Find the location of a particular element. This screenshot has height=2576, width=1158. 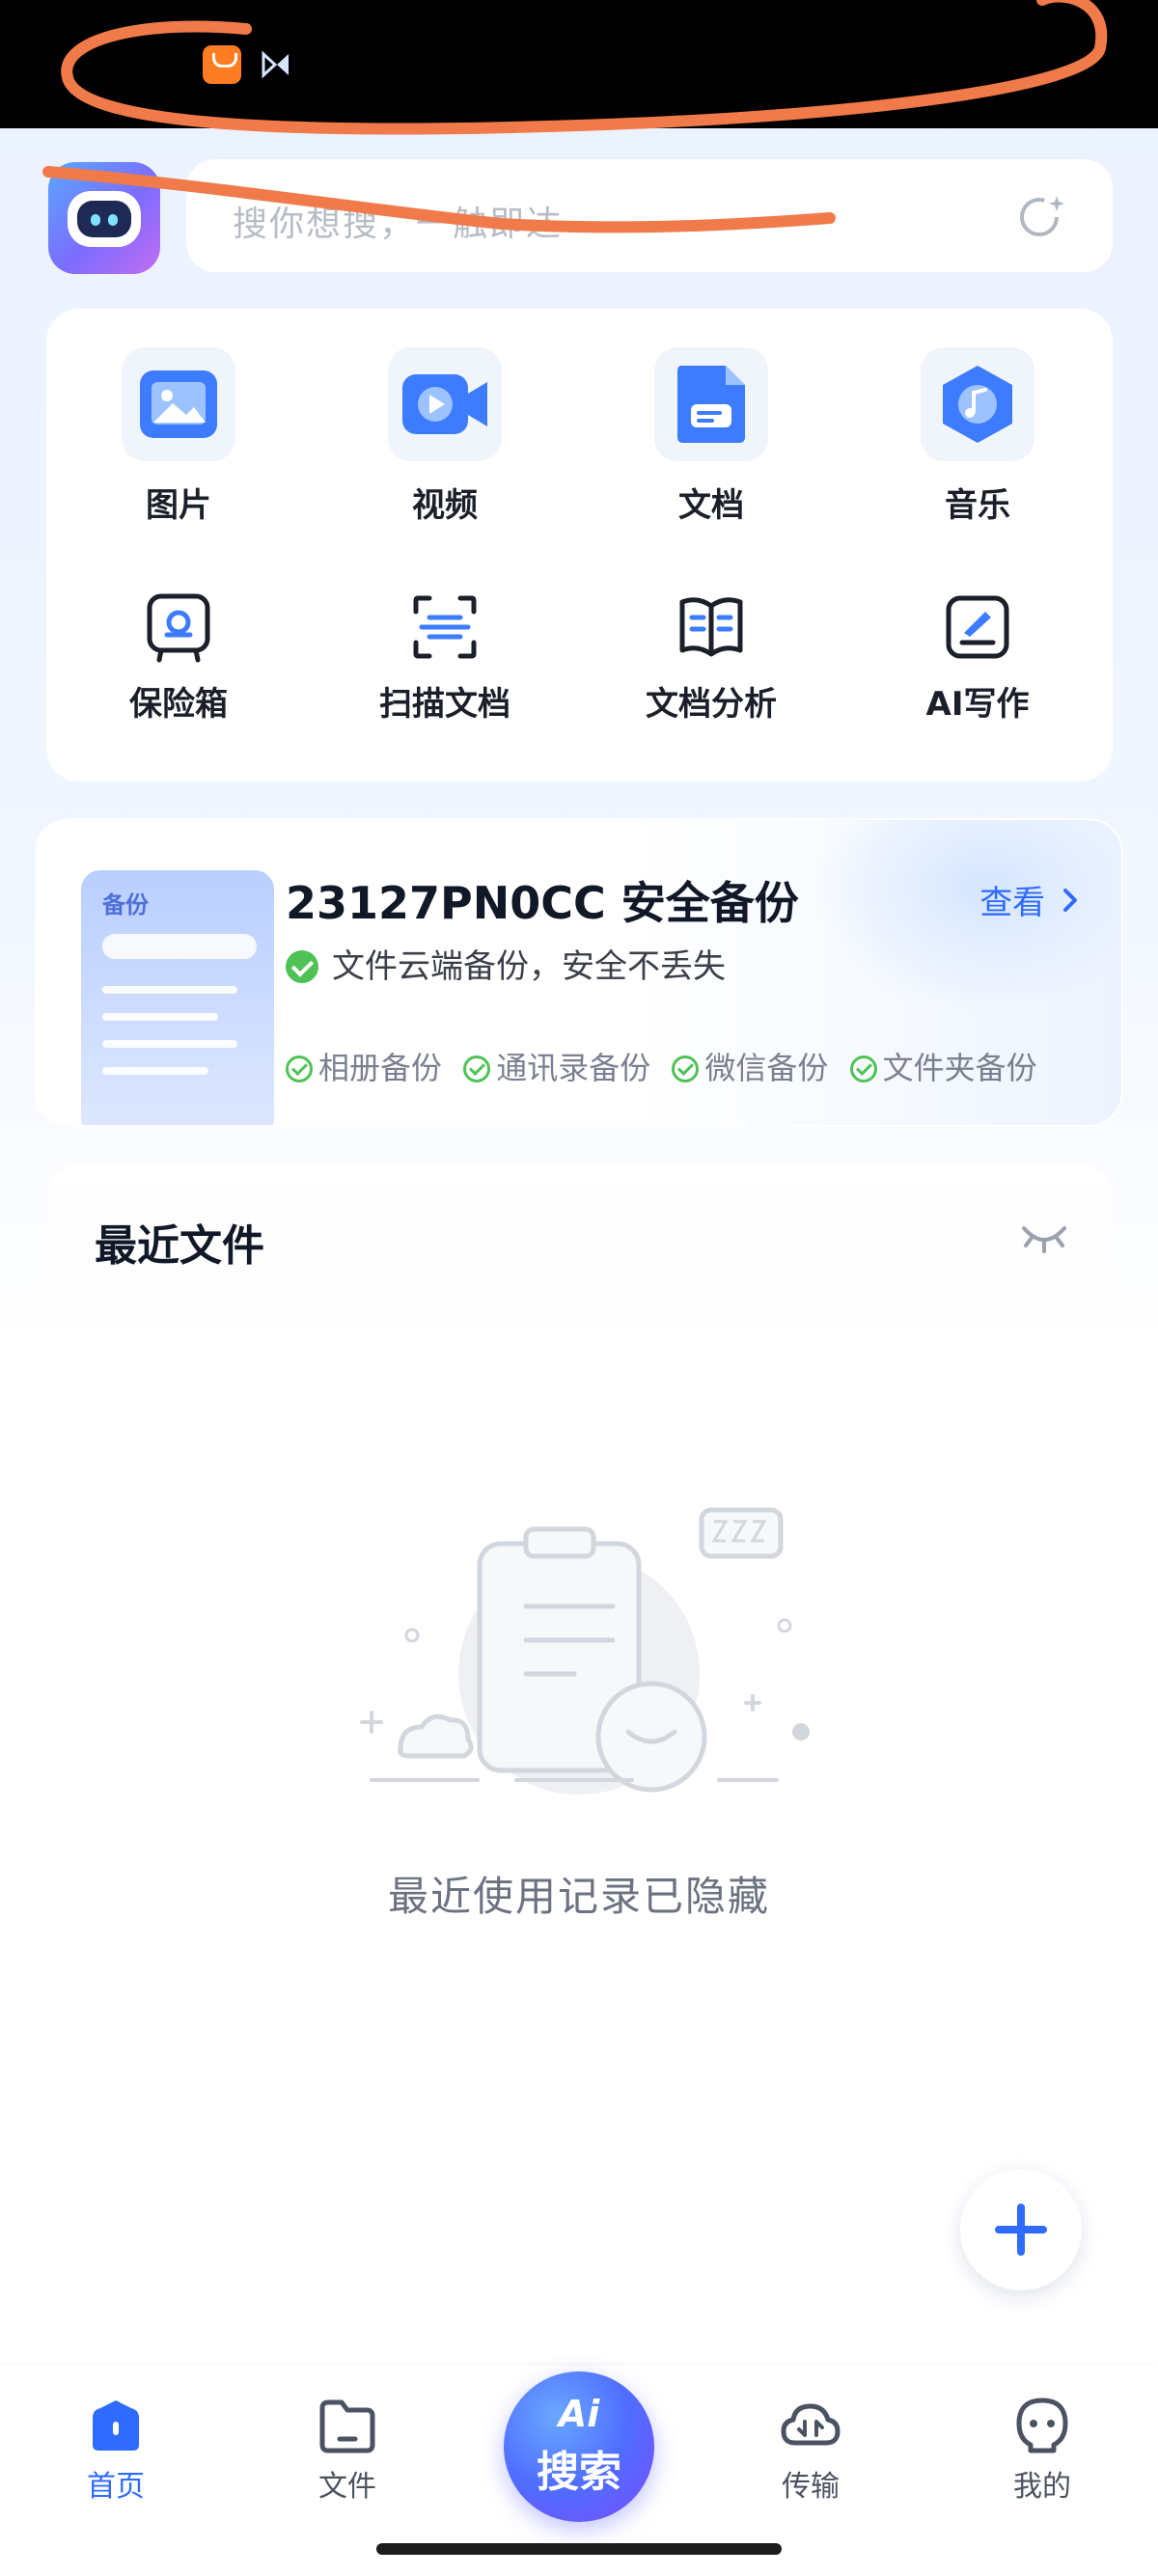

backup-view-label: 查看 is located at coordinates (1012, 903).